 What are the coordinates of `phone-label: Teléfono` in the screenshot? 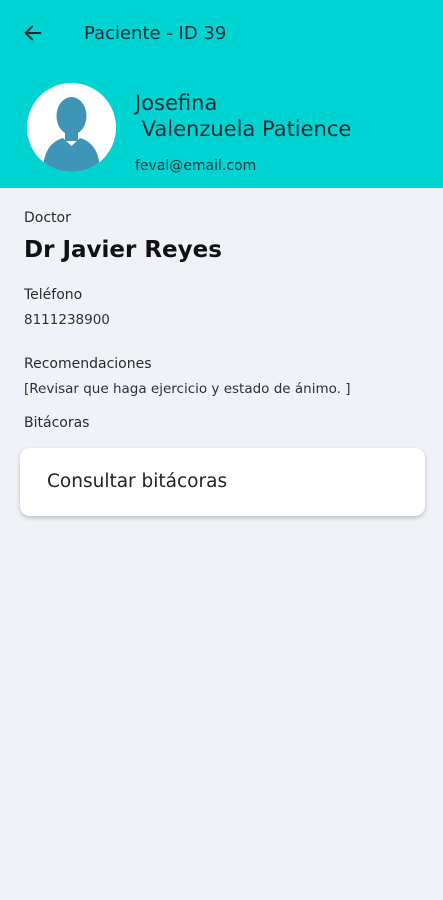 It's located at (53, 295).